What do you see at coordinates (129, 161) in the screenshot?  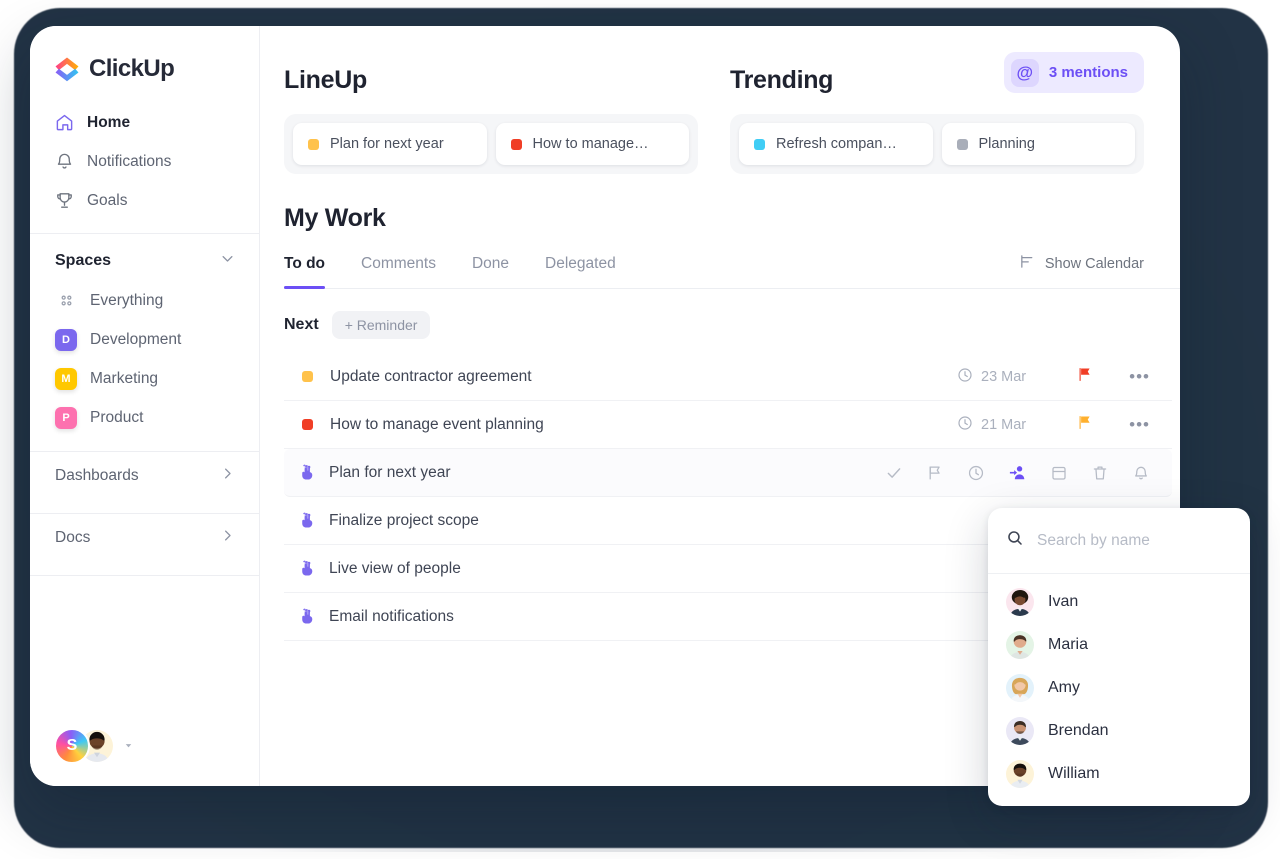 I see `sidebar-item-label: Notifications` at bounding box center [129, 161].